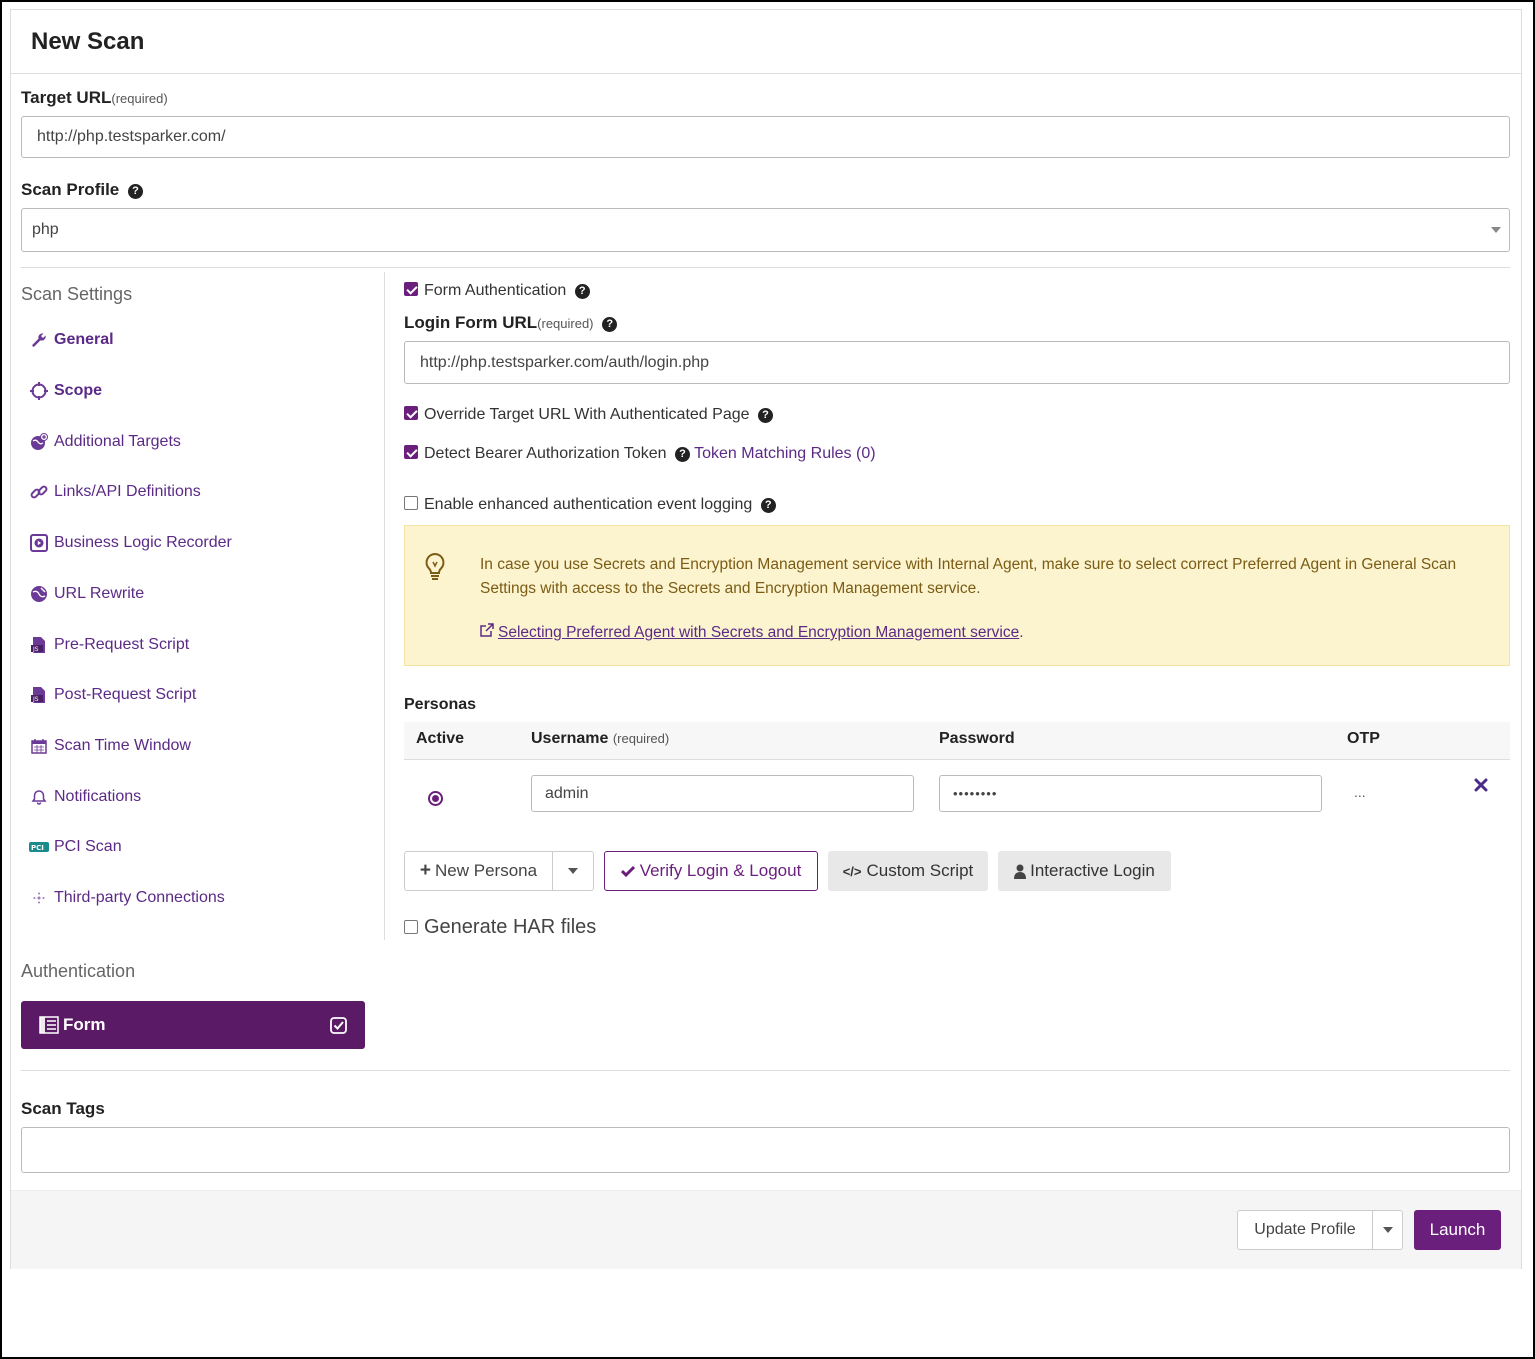 Image resolution: width=1535 pixels, height=1359 pixels. What do you see at coordinates (39, 898) in the screenshot?
I see `connections-icon` at bounding box center [39, 898].